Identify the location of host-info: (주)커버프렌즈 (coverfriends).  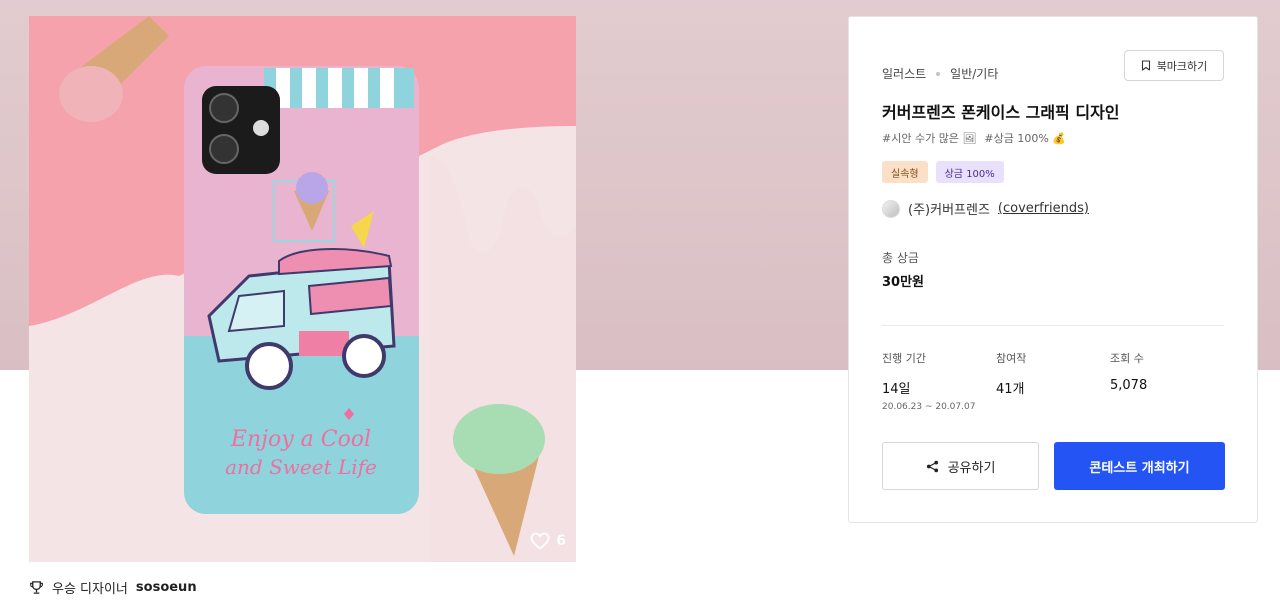
(985, 208).